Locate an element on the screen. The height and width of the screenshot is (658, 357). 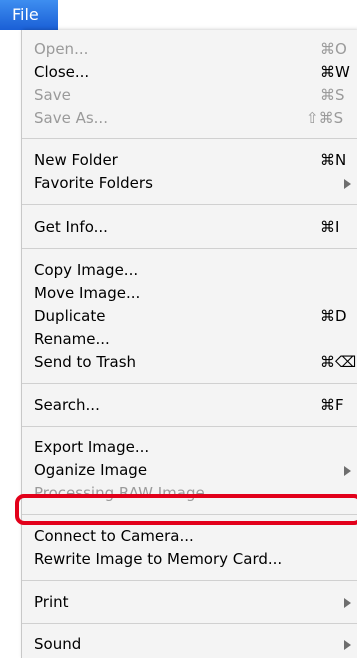
menu-item-shortcut: ⌘D is located at coordinates (333, 316).